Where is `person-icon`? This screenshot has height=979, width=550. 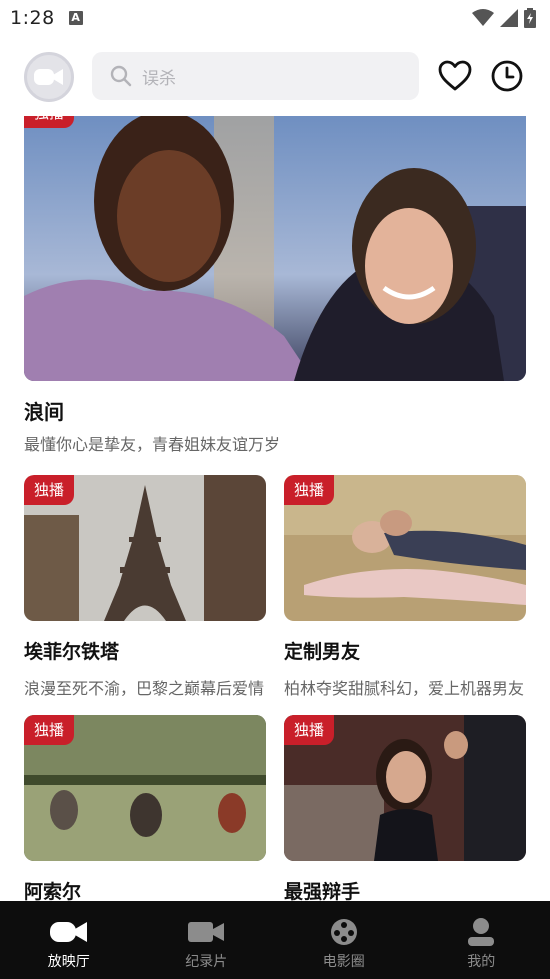
person-icon is located at coordinates (481, 932).